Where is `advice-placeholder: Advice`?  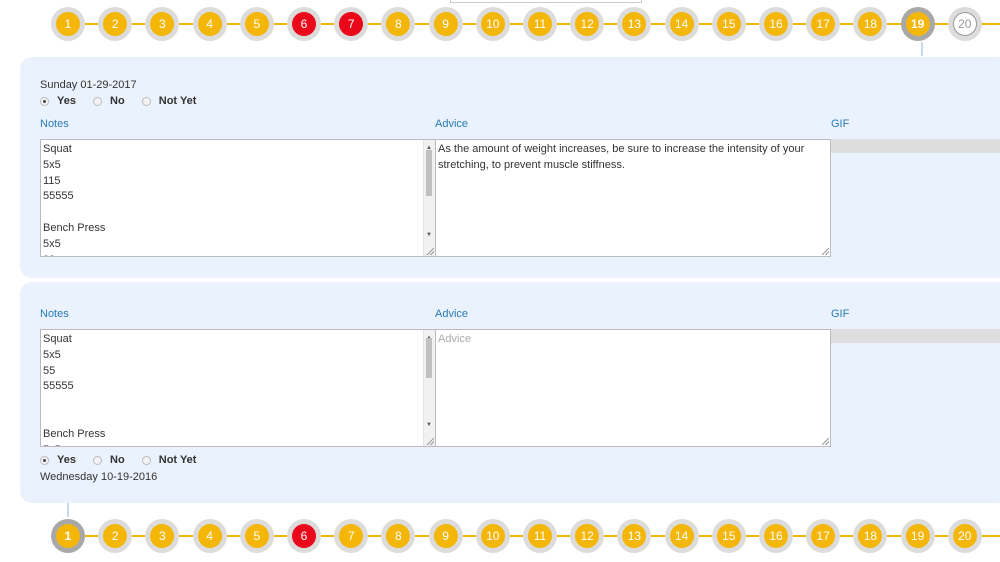
advice-placeholder: Advice is located at coordinates (455, 339).